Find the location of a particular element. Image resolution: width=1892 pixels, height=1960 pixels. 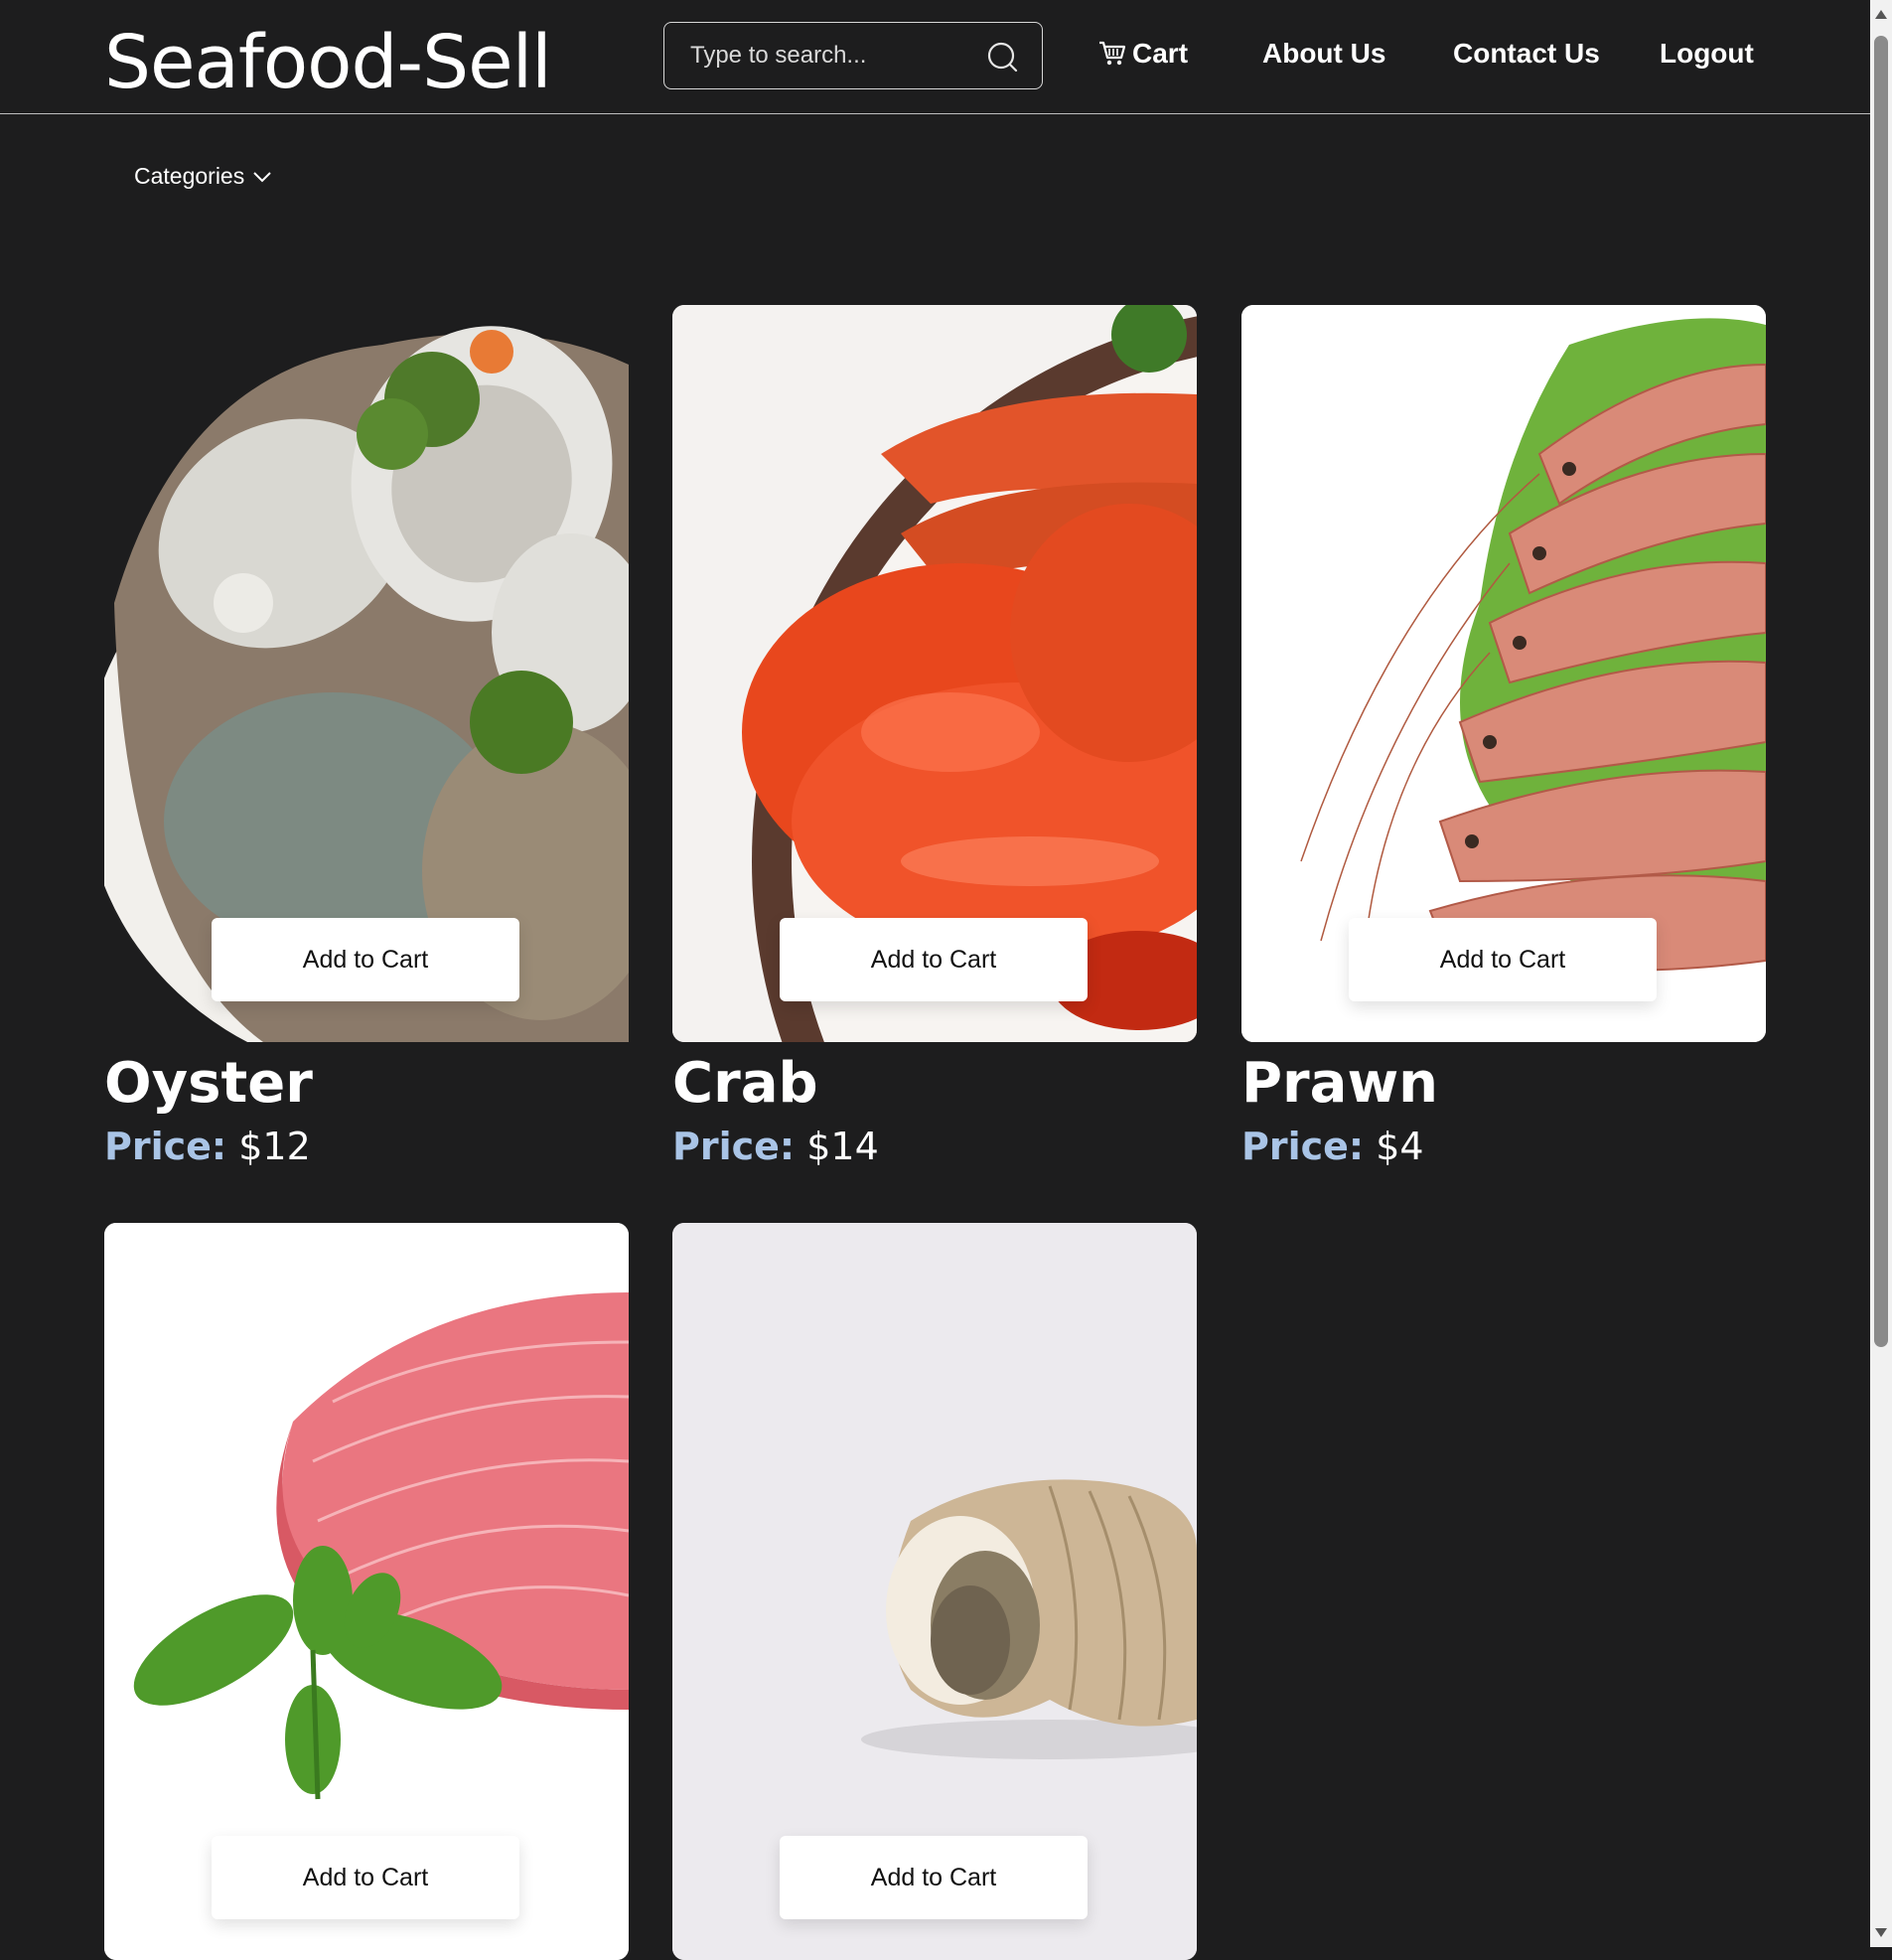

product-image-oyster: Add to Cart is located at coordinates (366, 673).